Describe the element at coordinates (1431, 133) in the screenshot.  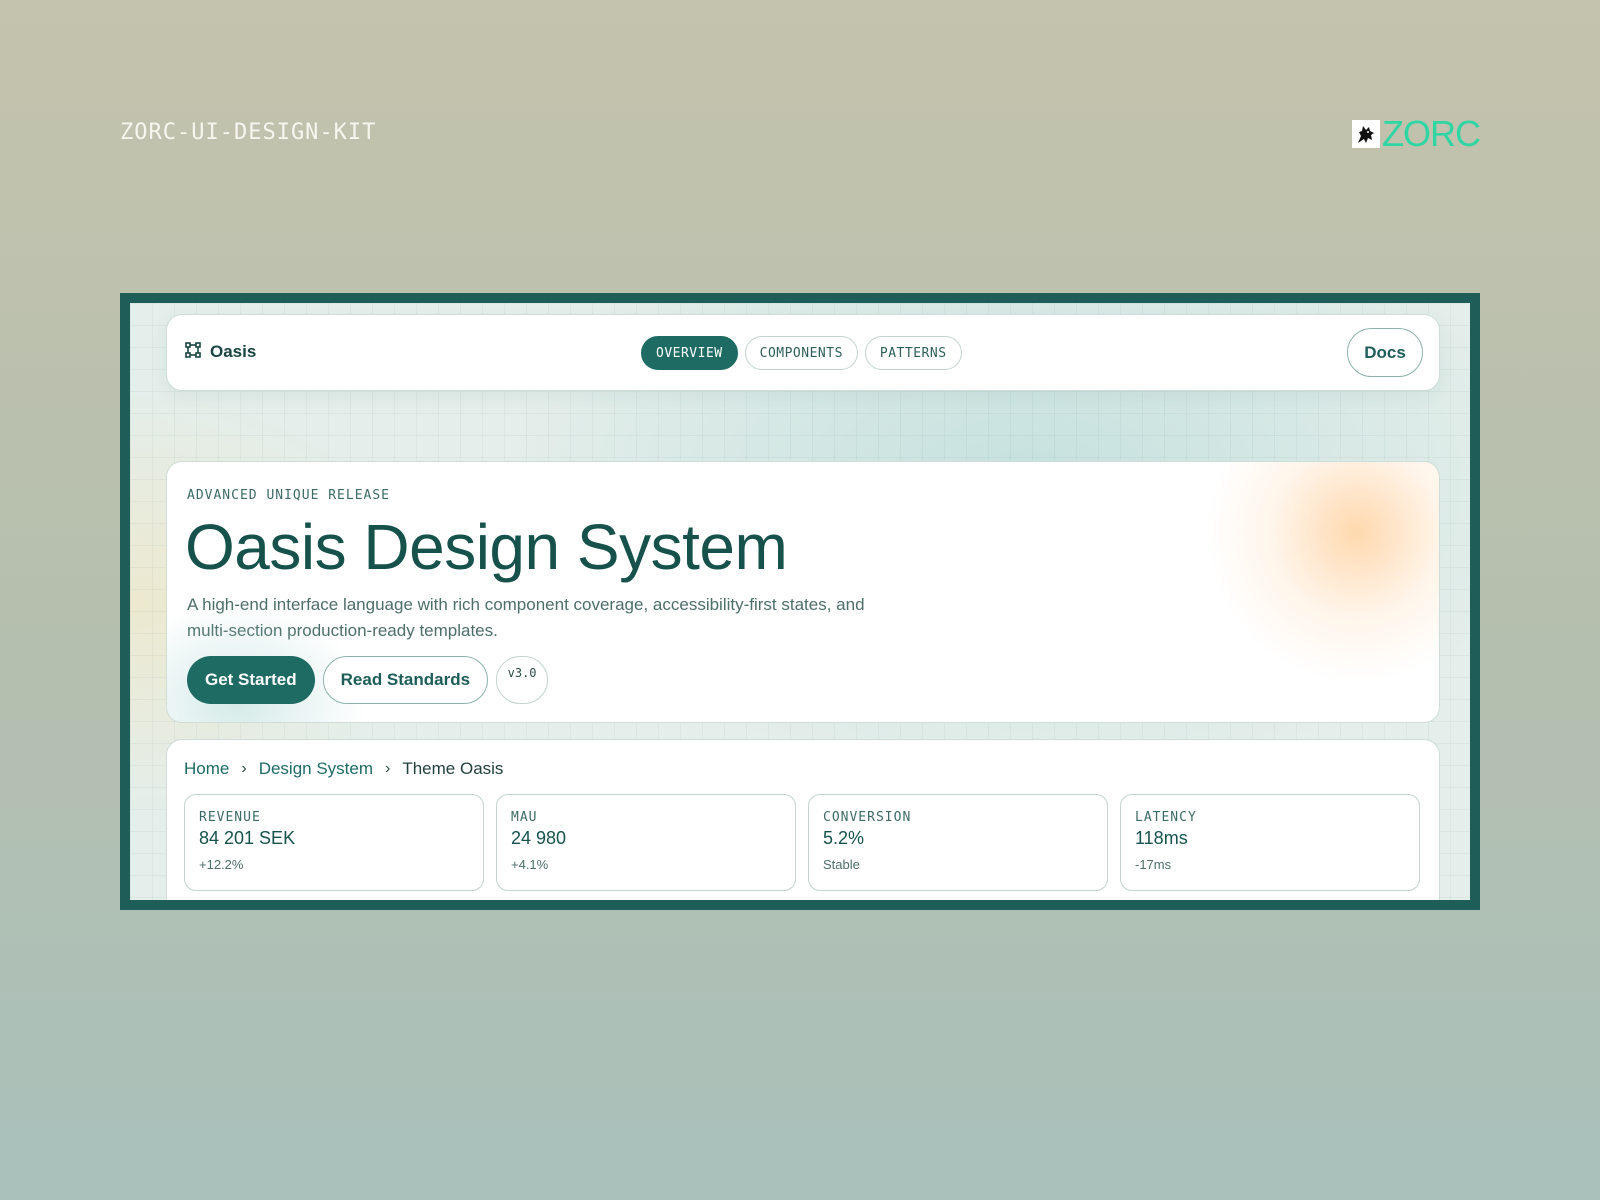
I see `brand-name: ZORC` at that location.